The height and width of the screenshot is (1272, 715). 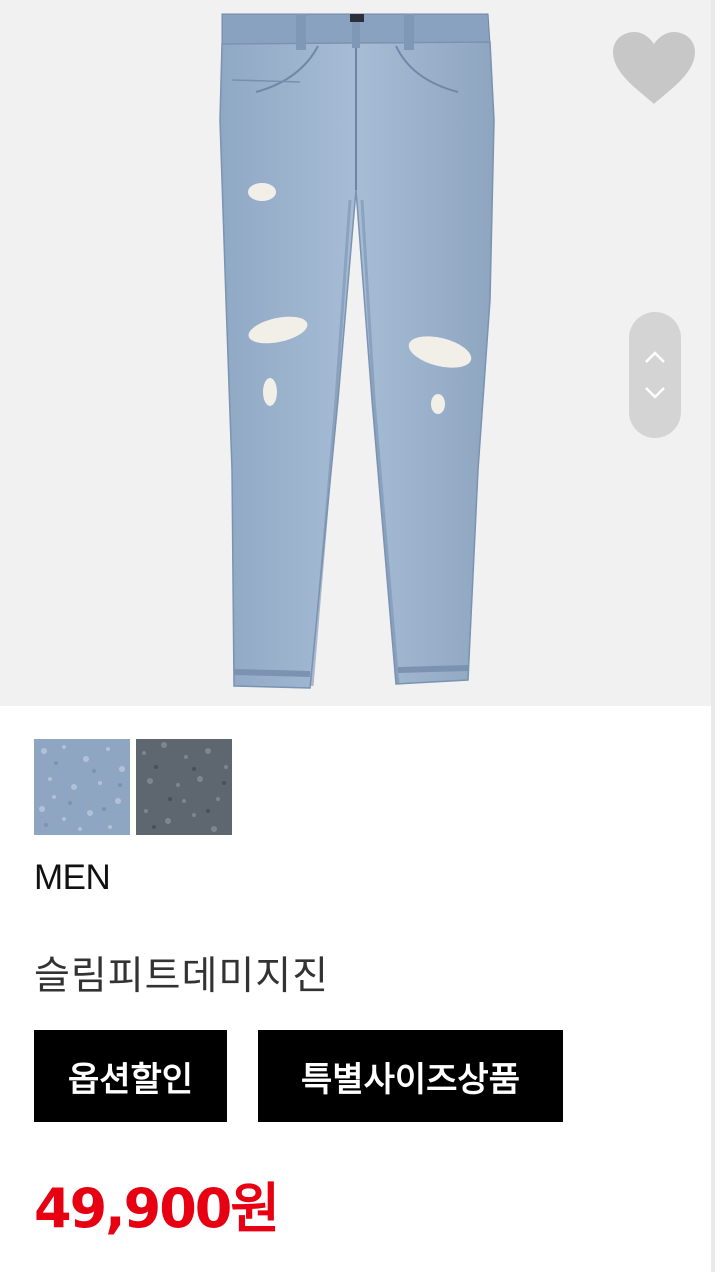 I want to click on light-denim-texture, so click(x=82, y=787).